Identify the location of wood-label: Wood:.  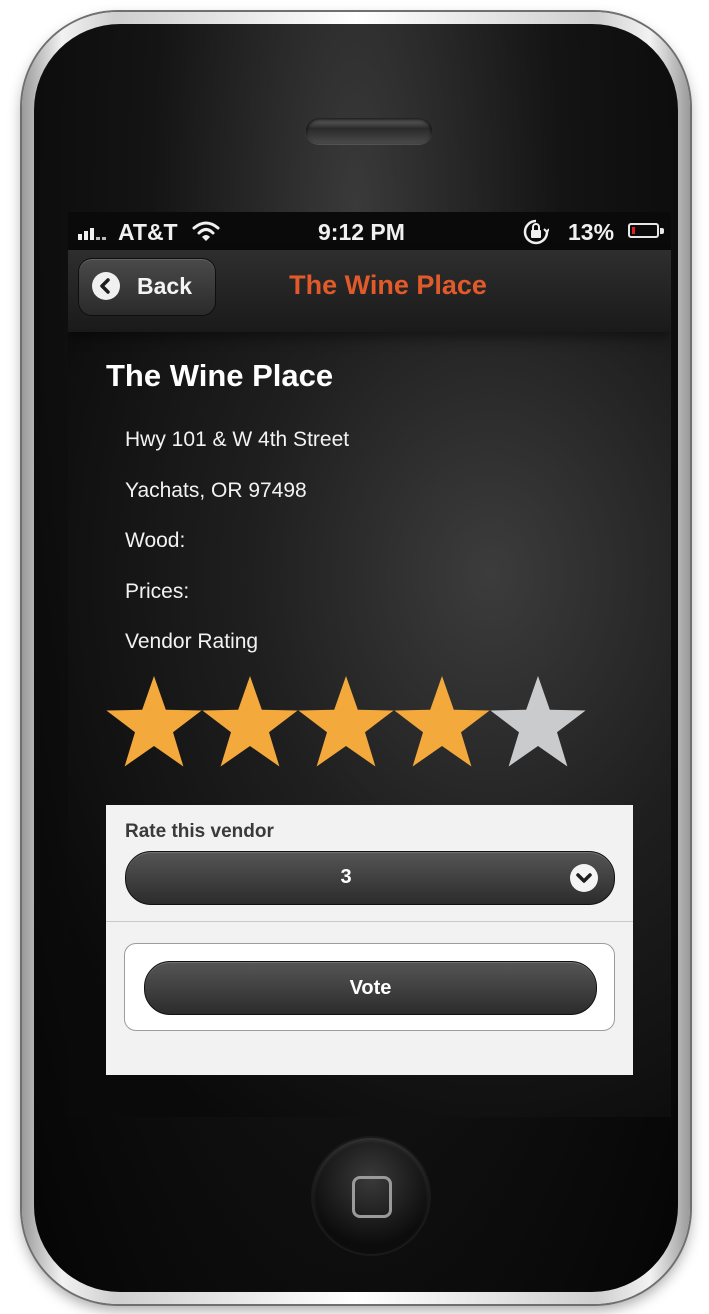
(155, 540).